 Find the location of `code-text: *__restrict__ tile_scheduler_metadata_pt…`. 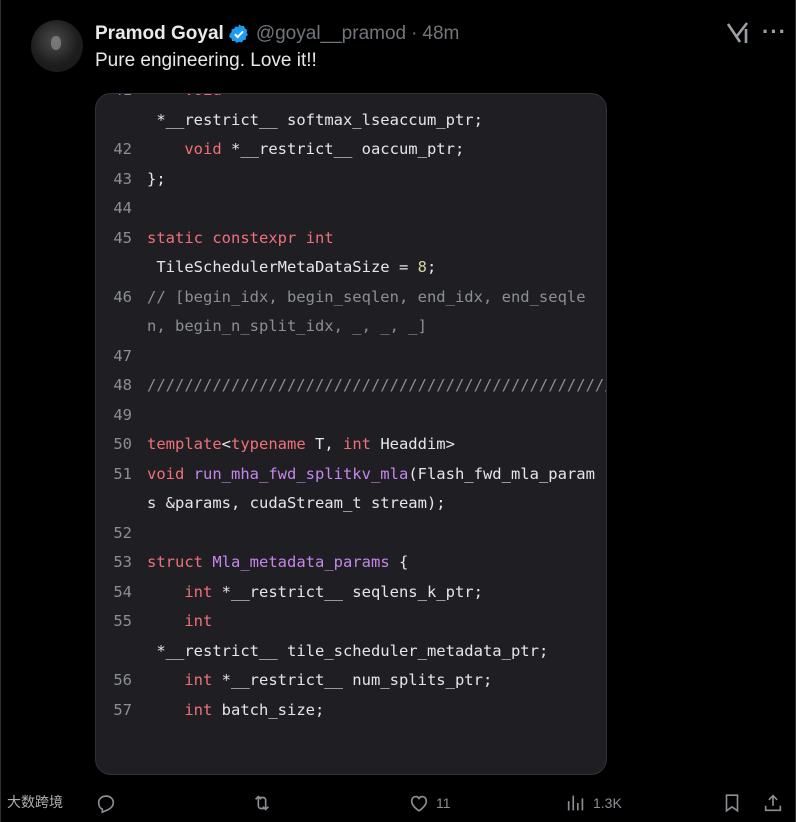

code-text: *__restrict__ tile_scheduler_metadata_pt… is located at coordinates (372, 652).